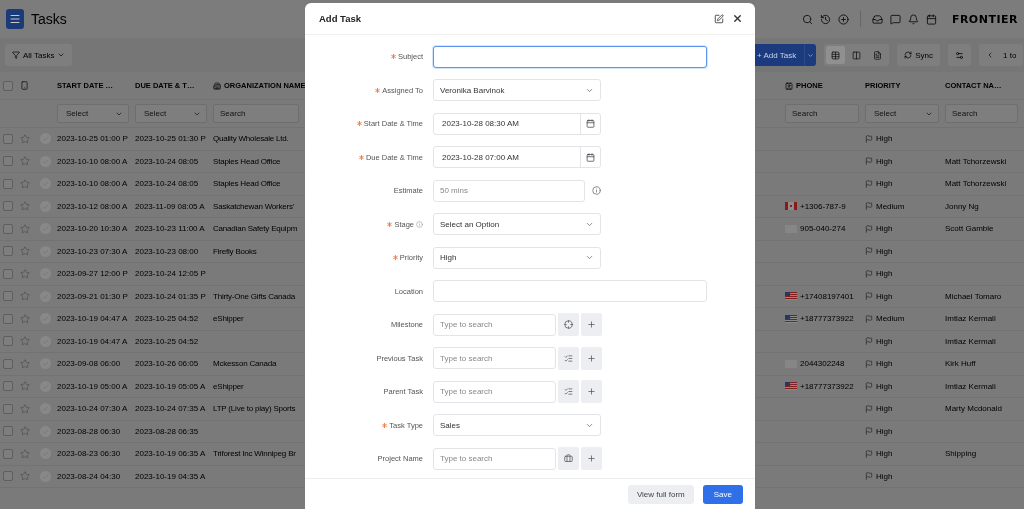 The image size is (1024, 509). I want to click on calendar-icon, so click(931, 19).